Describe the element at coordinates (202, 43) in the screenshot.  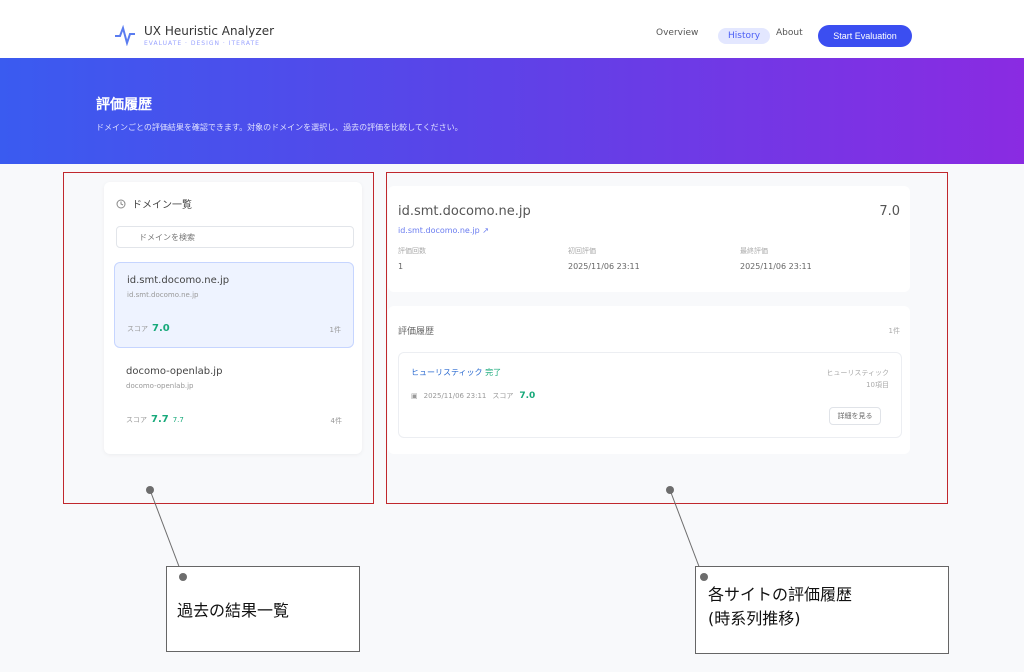
I see `brand-tagline: EVALUATE · DESIGN · ITERATE` at that location.